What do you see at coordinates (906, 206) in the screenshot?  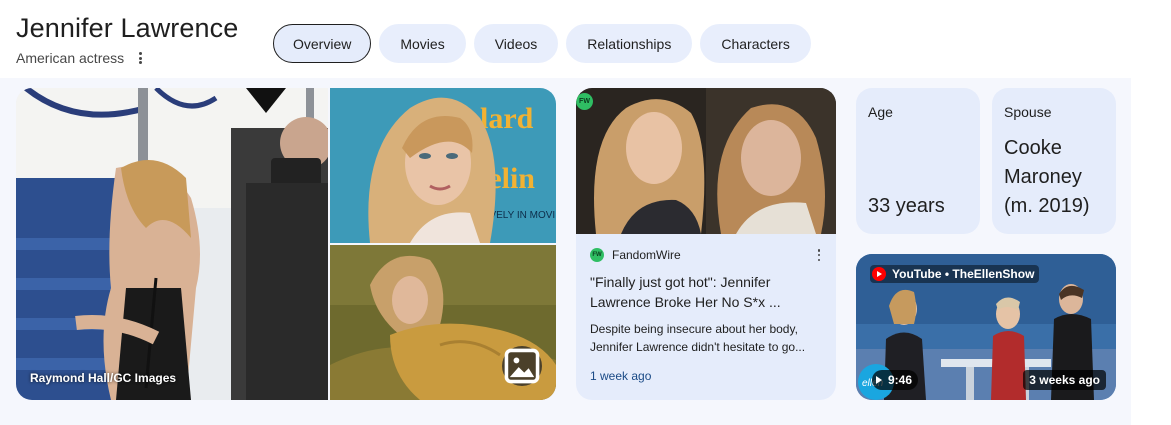 I see `age-value: 33 years` at bounding box center [906, 206].